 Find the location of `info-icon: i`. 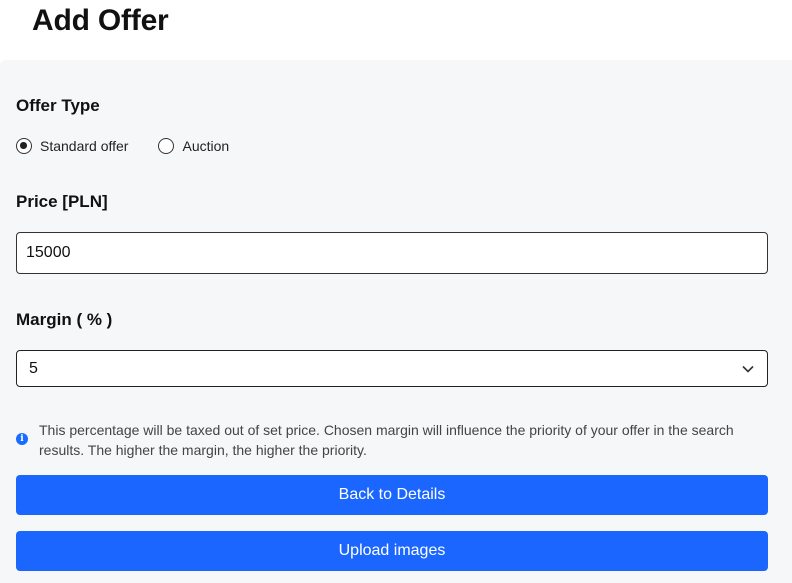

info-icon: i is located at coordinates (22, 439).